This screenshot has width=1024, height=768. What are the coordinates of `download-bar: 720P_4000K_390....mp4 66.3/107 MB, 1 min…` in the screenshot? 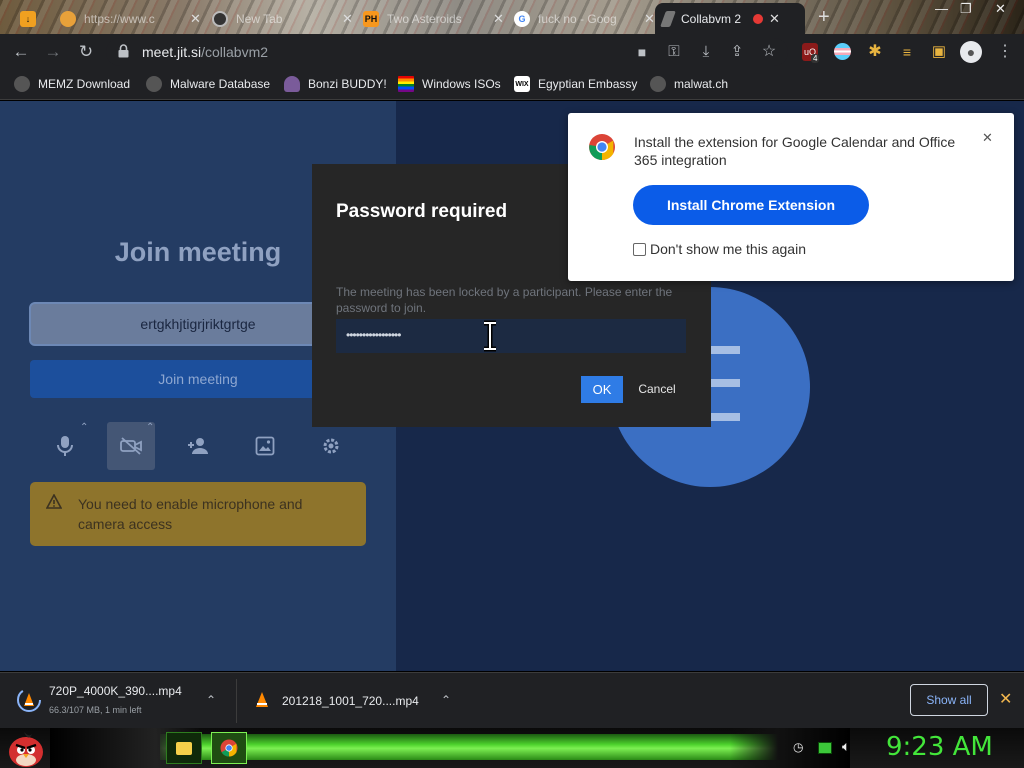 It's located at (512, 700).